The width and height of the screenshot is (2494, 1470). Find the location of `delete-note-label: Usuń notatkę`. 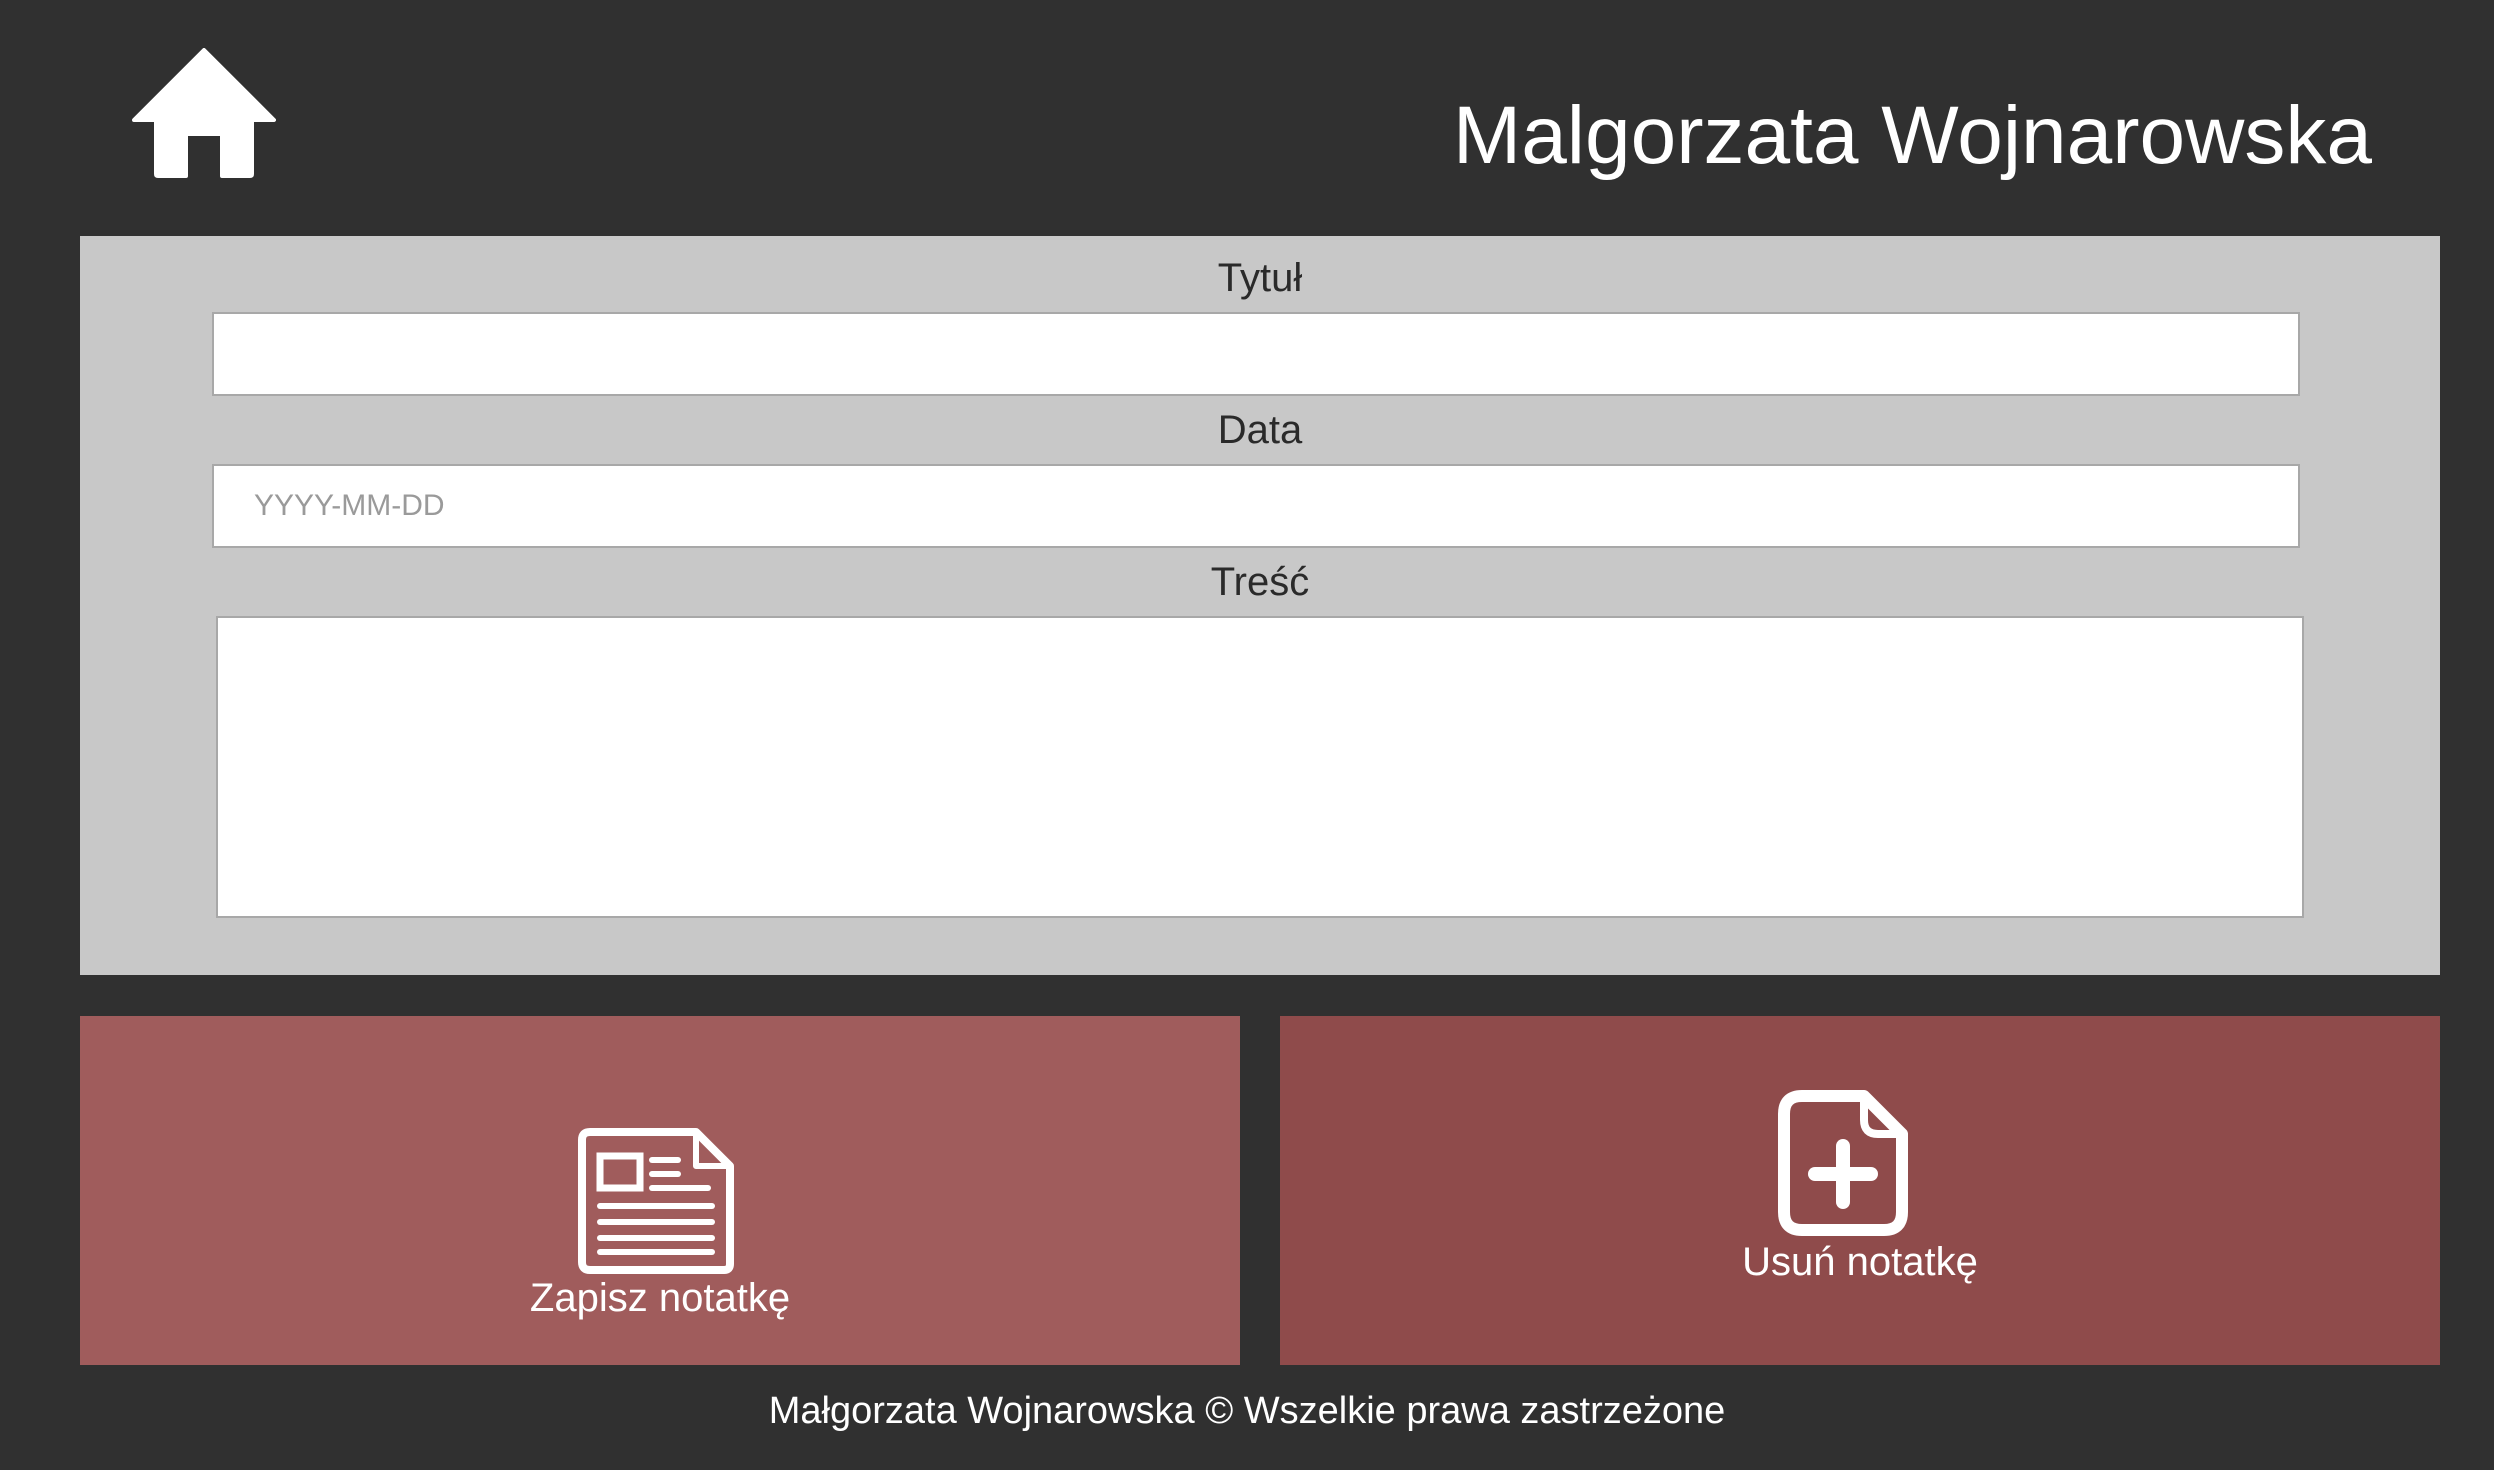

delete-note-label: Usuń notatkę is located at coordinates (1860, 1262).